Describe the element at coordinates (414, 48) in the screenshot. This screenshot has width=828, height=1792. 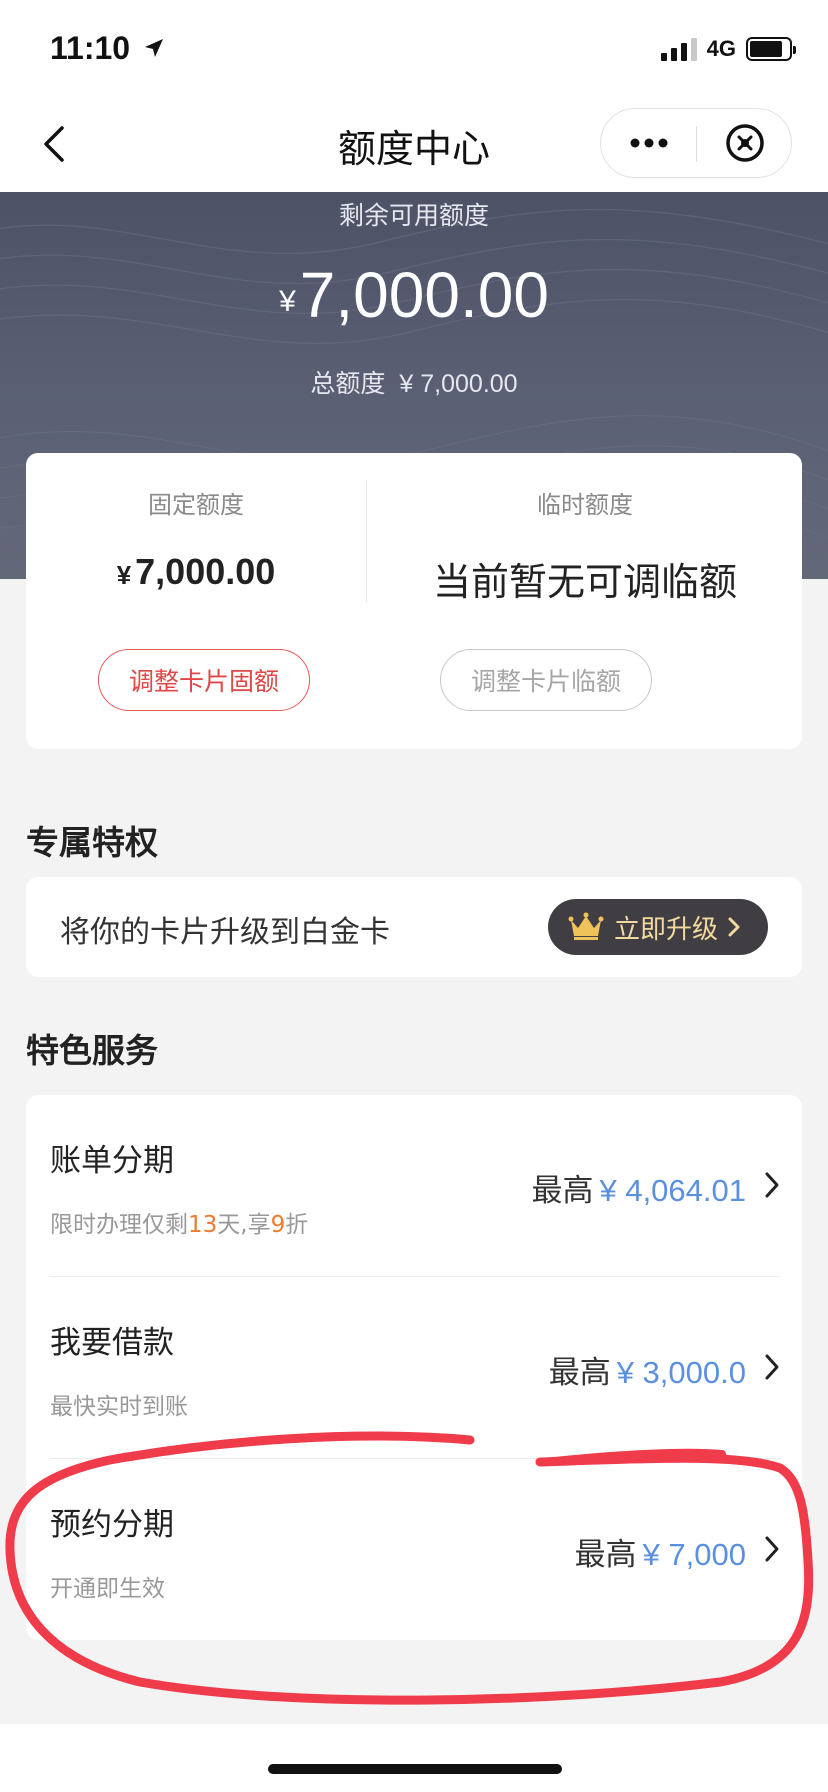
I see `status-bar: 11:10 4G` at that location.